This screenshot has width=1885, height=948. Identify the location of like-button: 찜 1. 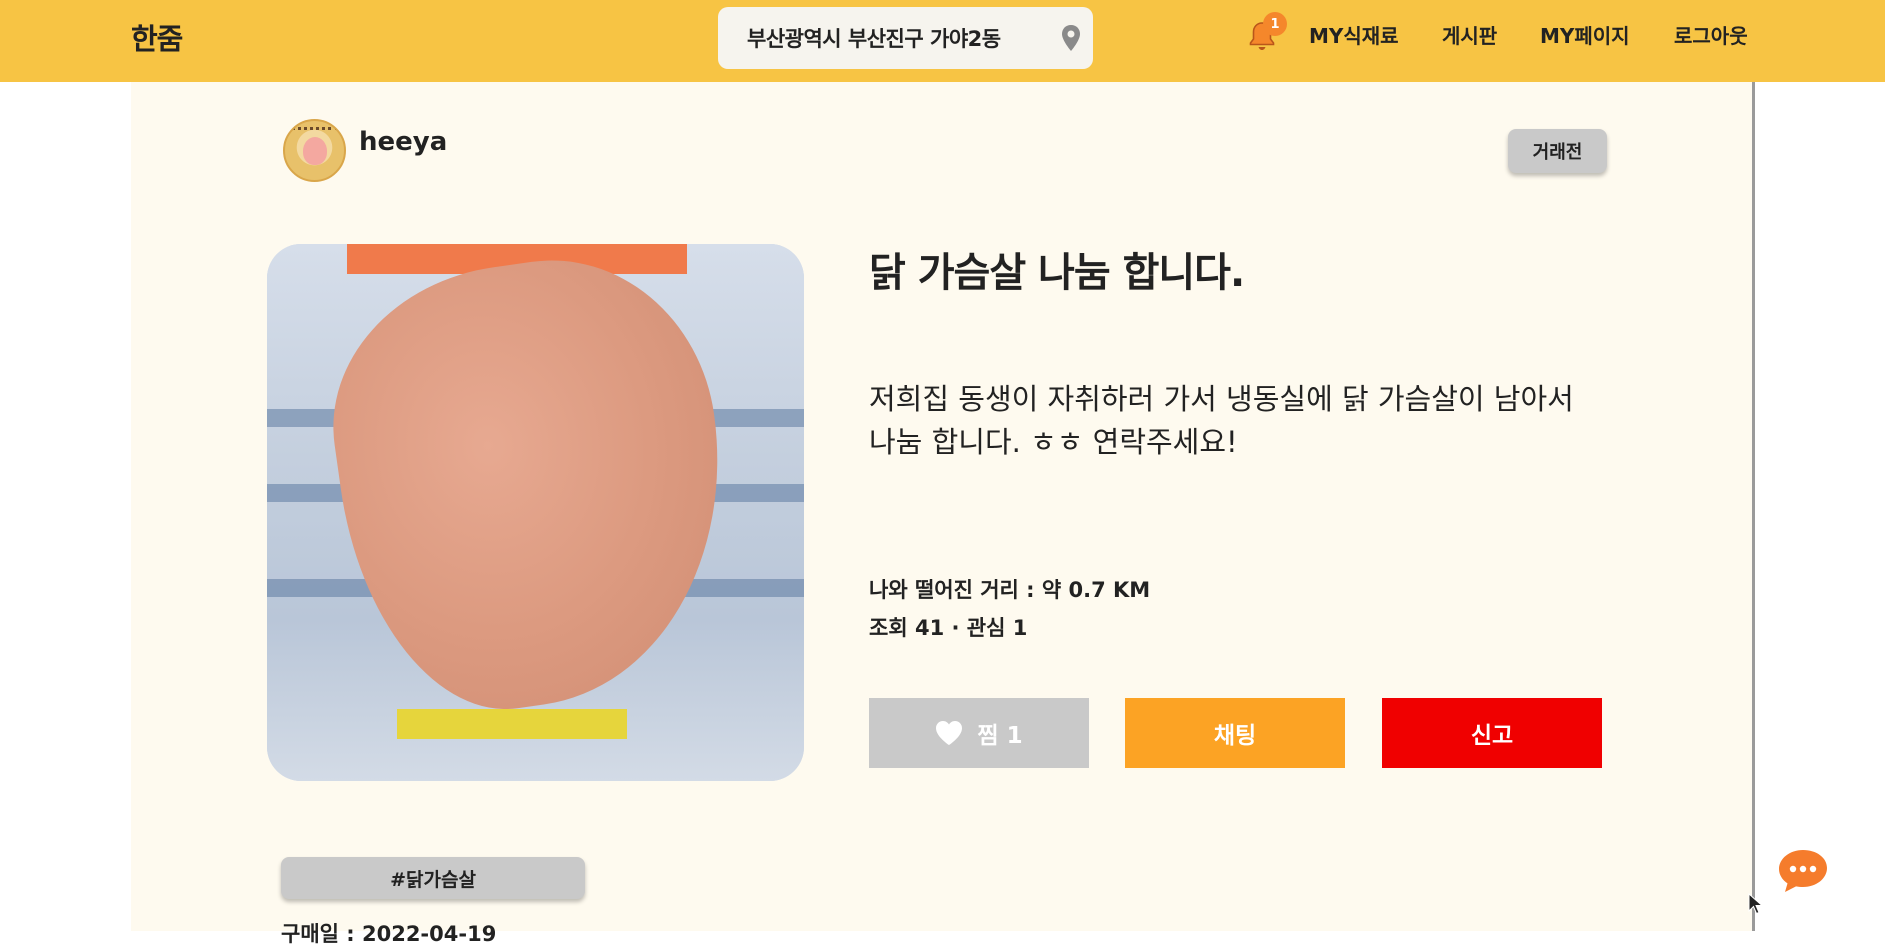
(979, 733).